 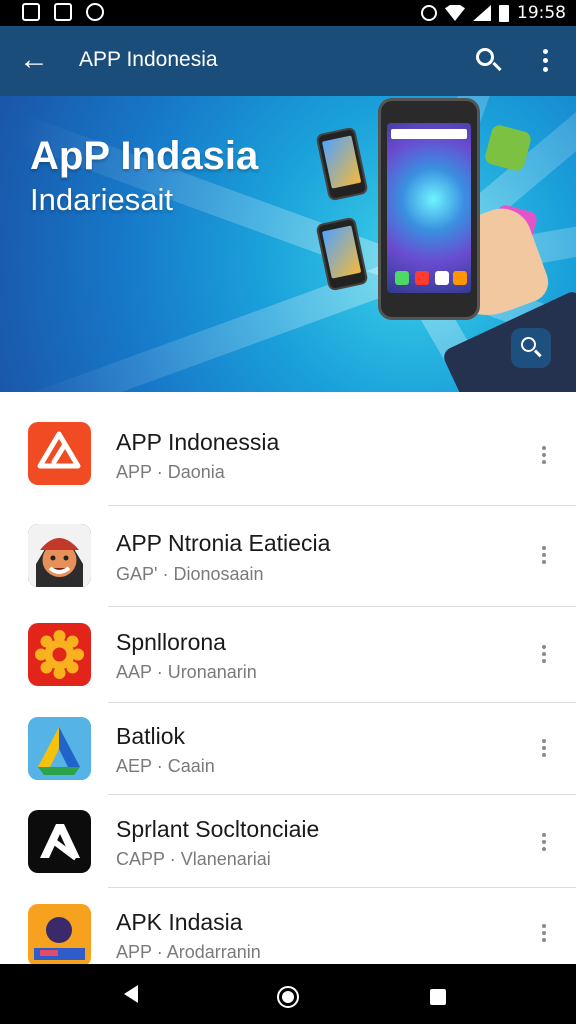 I want to click on triangle-app-icon, so click(x=59, y=748).